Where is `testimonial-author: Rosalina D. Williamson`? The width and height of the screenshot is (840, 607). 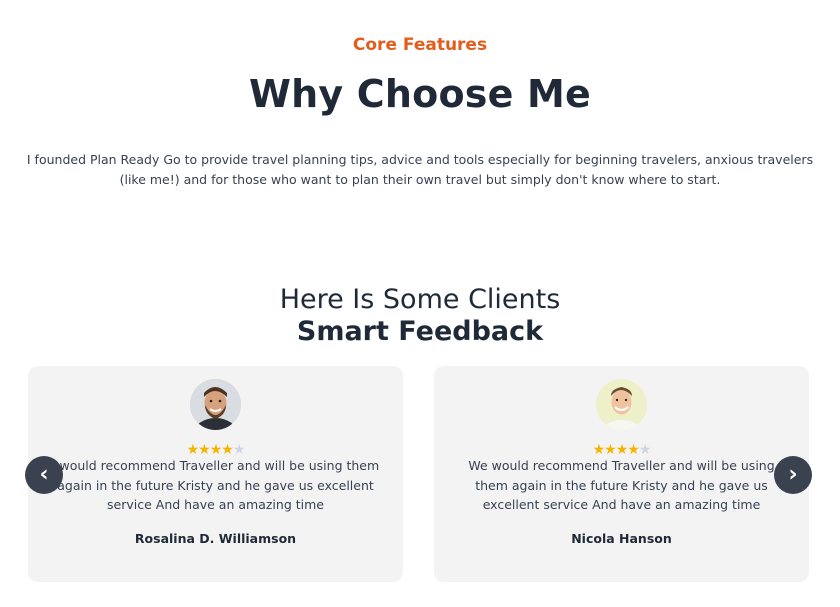
testimonial-author: Rosalina D. Williamson is located at coordinates (215, 538).